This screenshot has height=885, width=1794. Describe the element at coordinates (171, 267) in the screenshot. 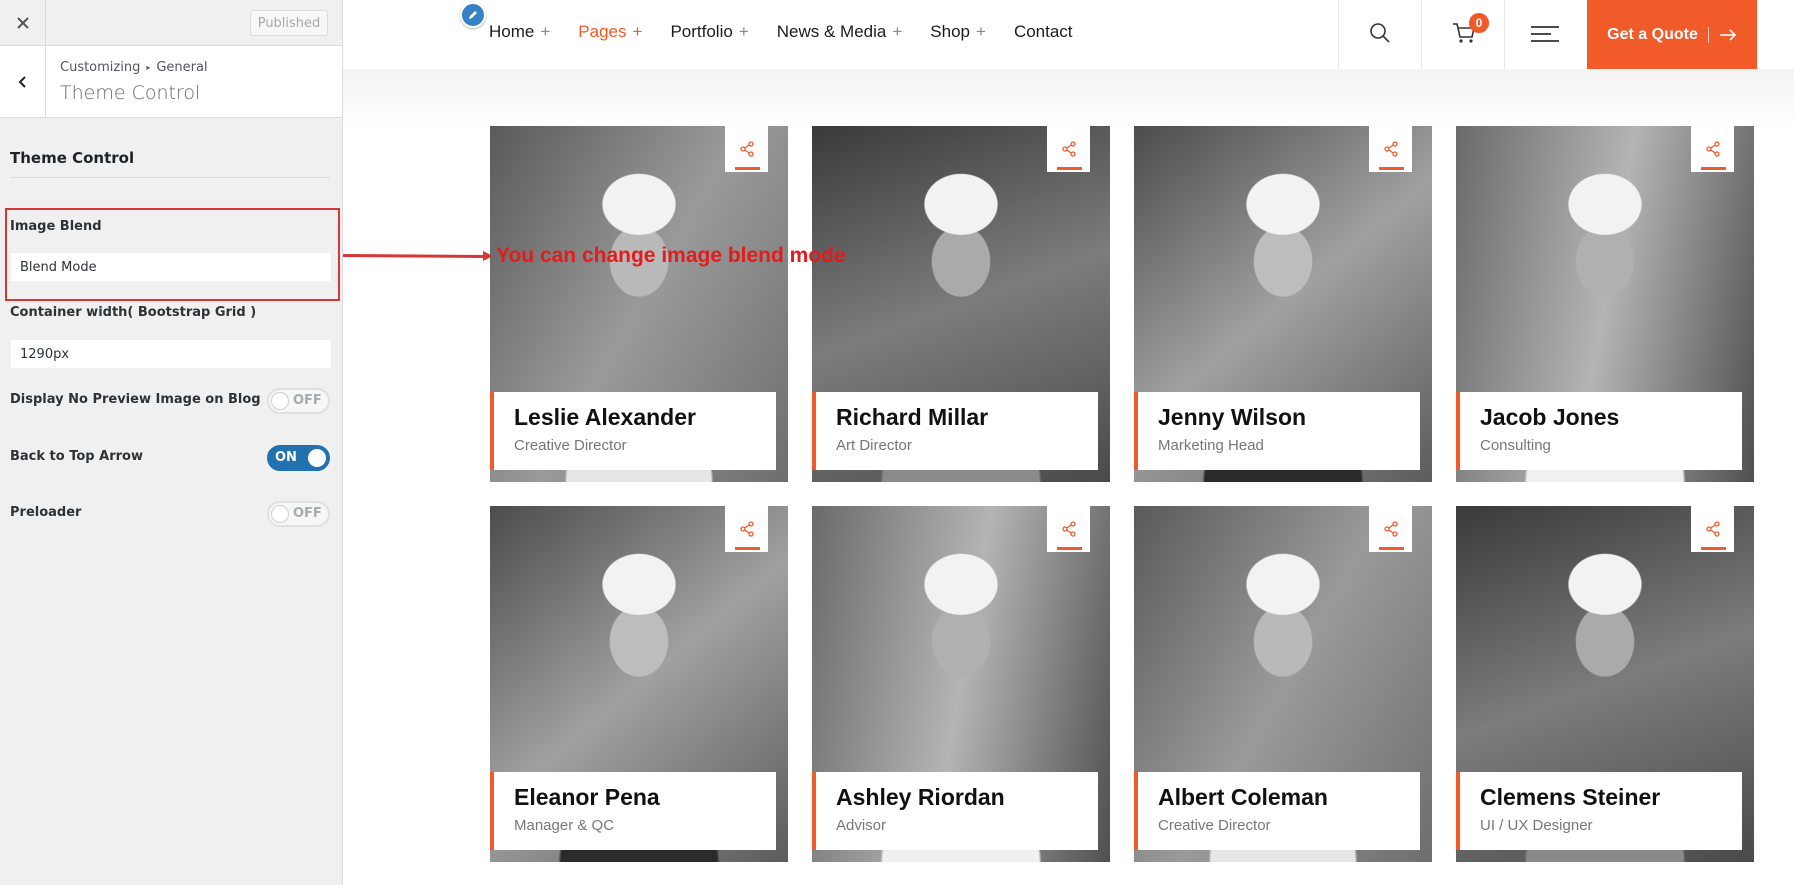

I see `image-blend-select: Blend Mode` at that location.